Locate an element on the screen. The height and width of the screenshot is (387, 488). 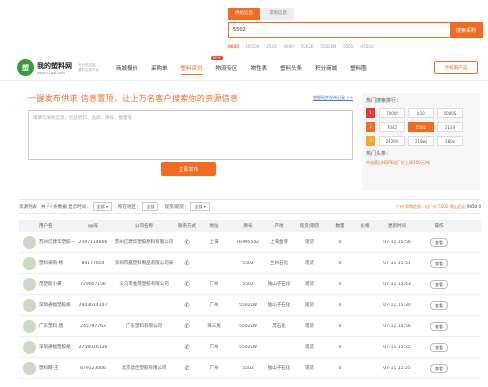
hot-headline-link: 中油燕山HDPE出厂价上调100元/吨 is located at coordinates (421, 163).